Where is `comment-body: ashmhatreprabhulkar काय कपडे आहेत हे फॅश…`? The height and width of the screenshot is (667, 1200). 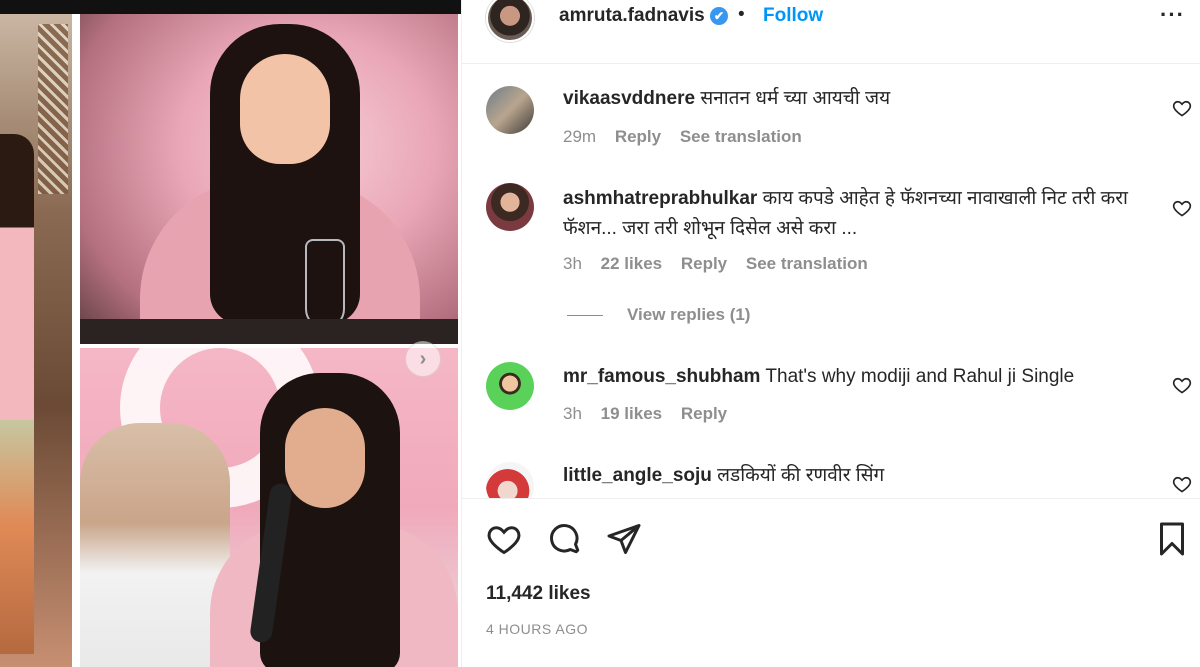
comment-body: ashmhatreprabhulkar काय कपडे आहेत हे फॅश… is located at coordinates (853, 214).